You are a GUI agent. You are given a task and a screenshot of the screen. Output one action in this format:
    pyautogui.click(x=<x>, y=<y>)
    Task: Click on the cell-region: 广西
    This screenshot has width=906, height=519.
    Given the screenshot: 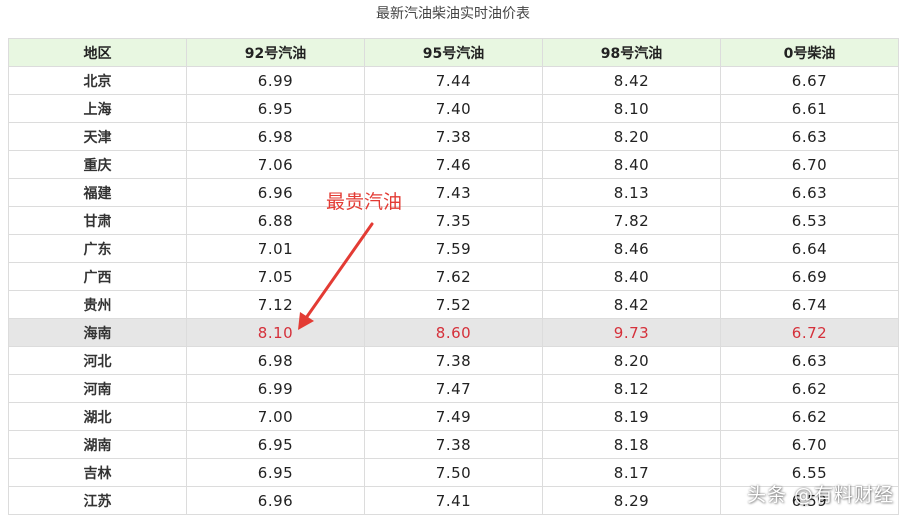 What is the action you would take?
    pyautogui.click(x=97, y=276)
    